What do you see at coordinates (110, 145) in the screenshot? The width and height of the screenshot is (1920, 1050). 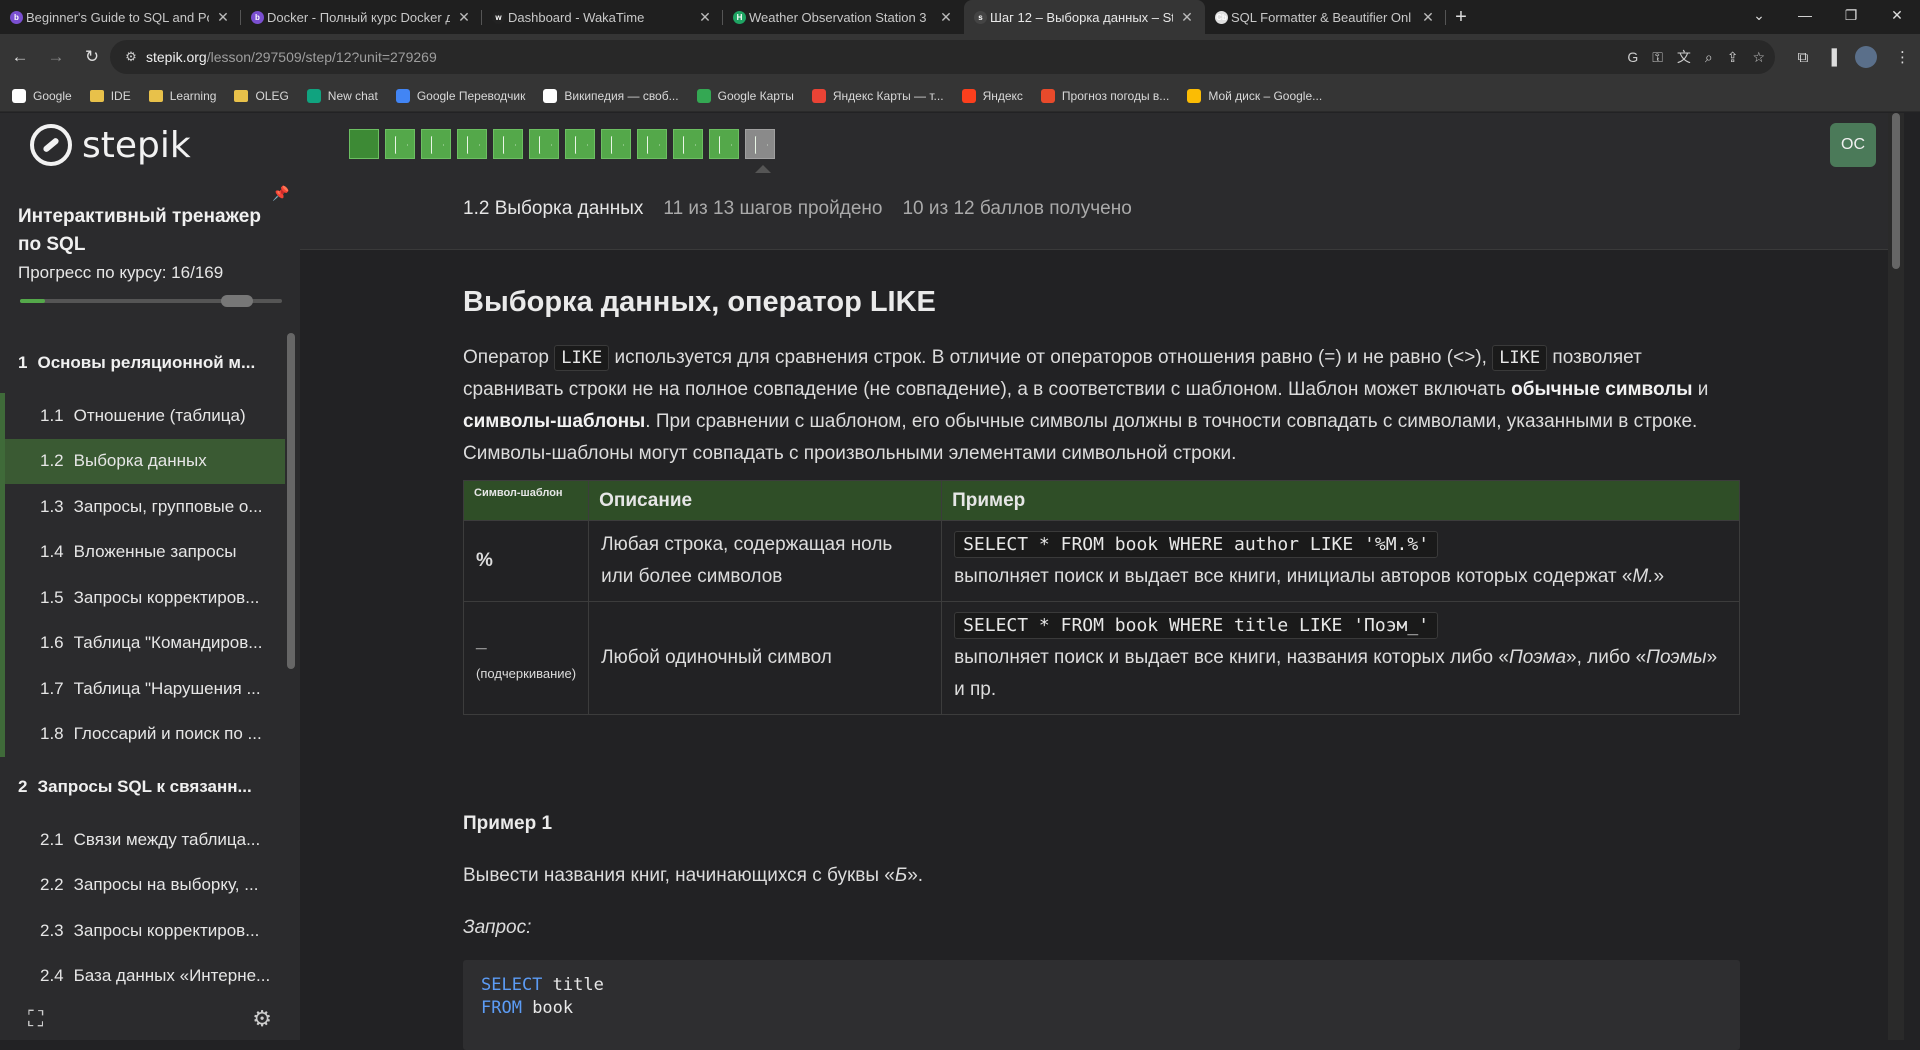 I see `stepik-logo: stepik` at bounding box center [110, 145].